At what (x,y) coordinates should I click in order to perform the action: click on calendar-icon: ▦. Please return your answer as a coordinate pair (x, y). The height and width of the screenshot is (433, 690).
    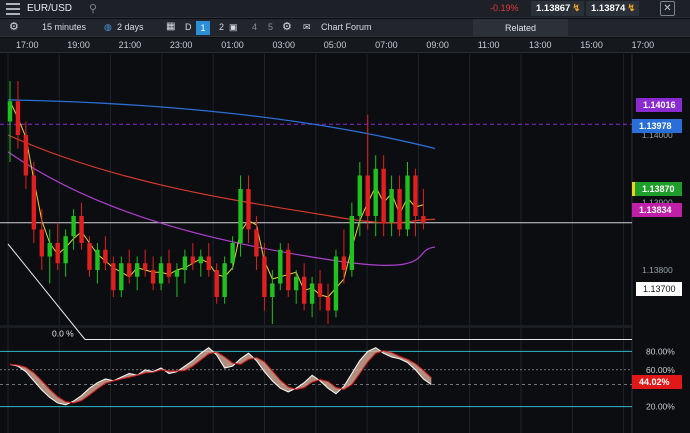
    Looking at the image, I should click on (170, 26).